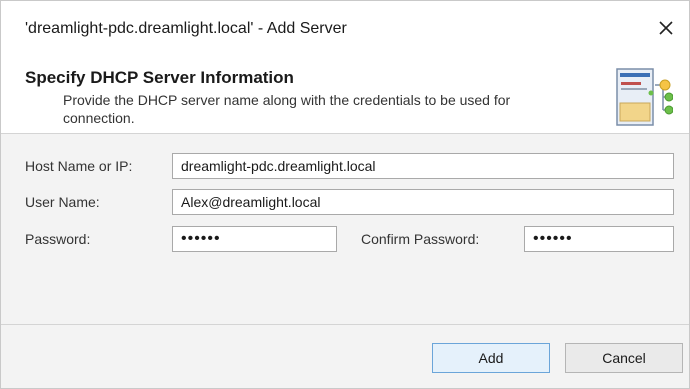 The width and height of the screenshot is (690, 389). Describe the element at coordinates (423, 202) in the screenshot. I see `user-name-input` at that location.